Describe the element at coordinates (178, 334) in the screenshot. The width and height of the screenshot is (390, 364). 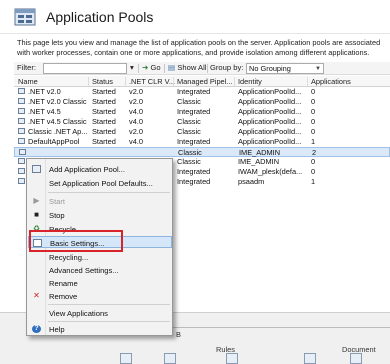
I see `partial-tab-label: B` at that location.